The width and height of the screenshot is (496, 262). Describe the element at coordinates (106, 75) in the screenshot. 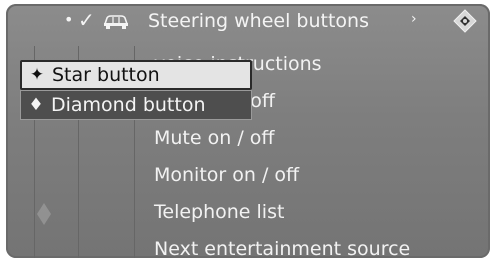

I see `popup-option-label: Star button` at that location.